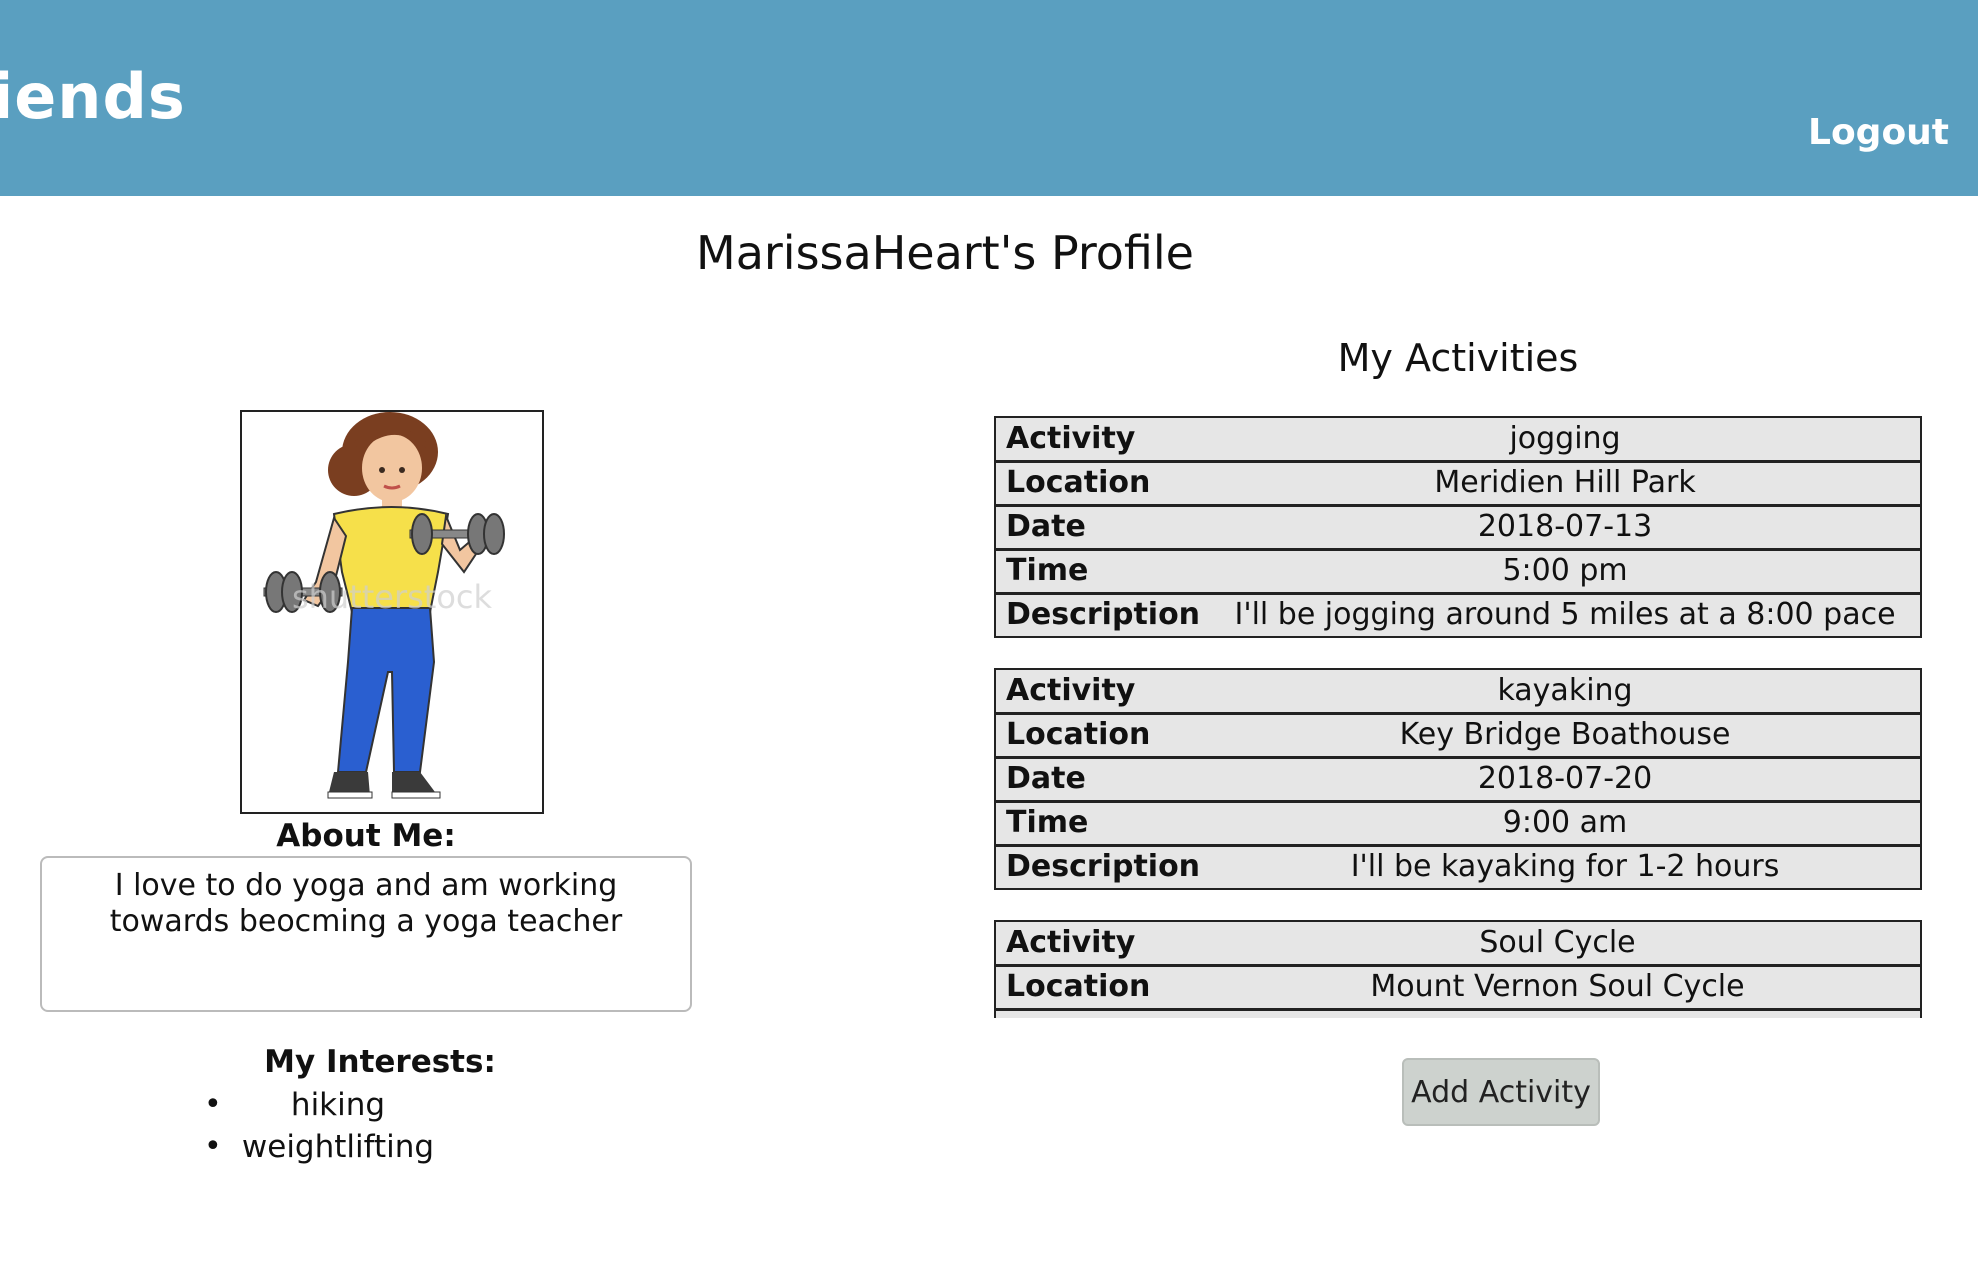  Describe the element at coordinates (1501, 1092) in the screenshot. I see `add-activity-button: Add Activity` at that location.